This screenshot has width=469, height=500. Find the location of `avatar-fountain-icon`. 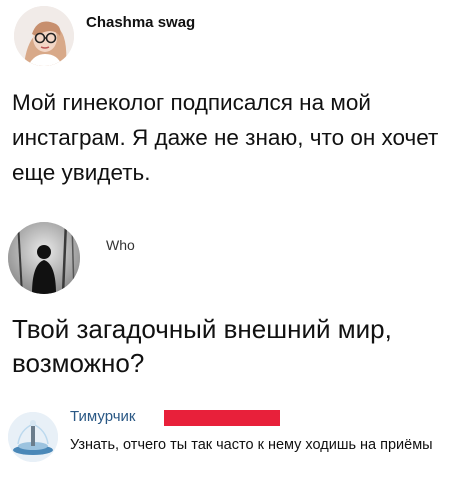

avatar-fountain-icon is located at coordinates (33, 437).